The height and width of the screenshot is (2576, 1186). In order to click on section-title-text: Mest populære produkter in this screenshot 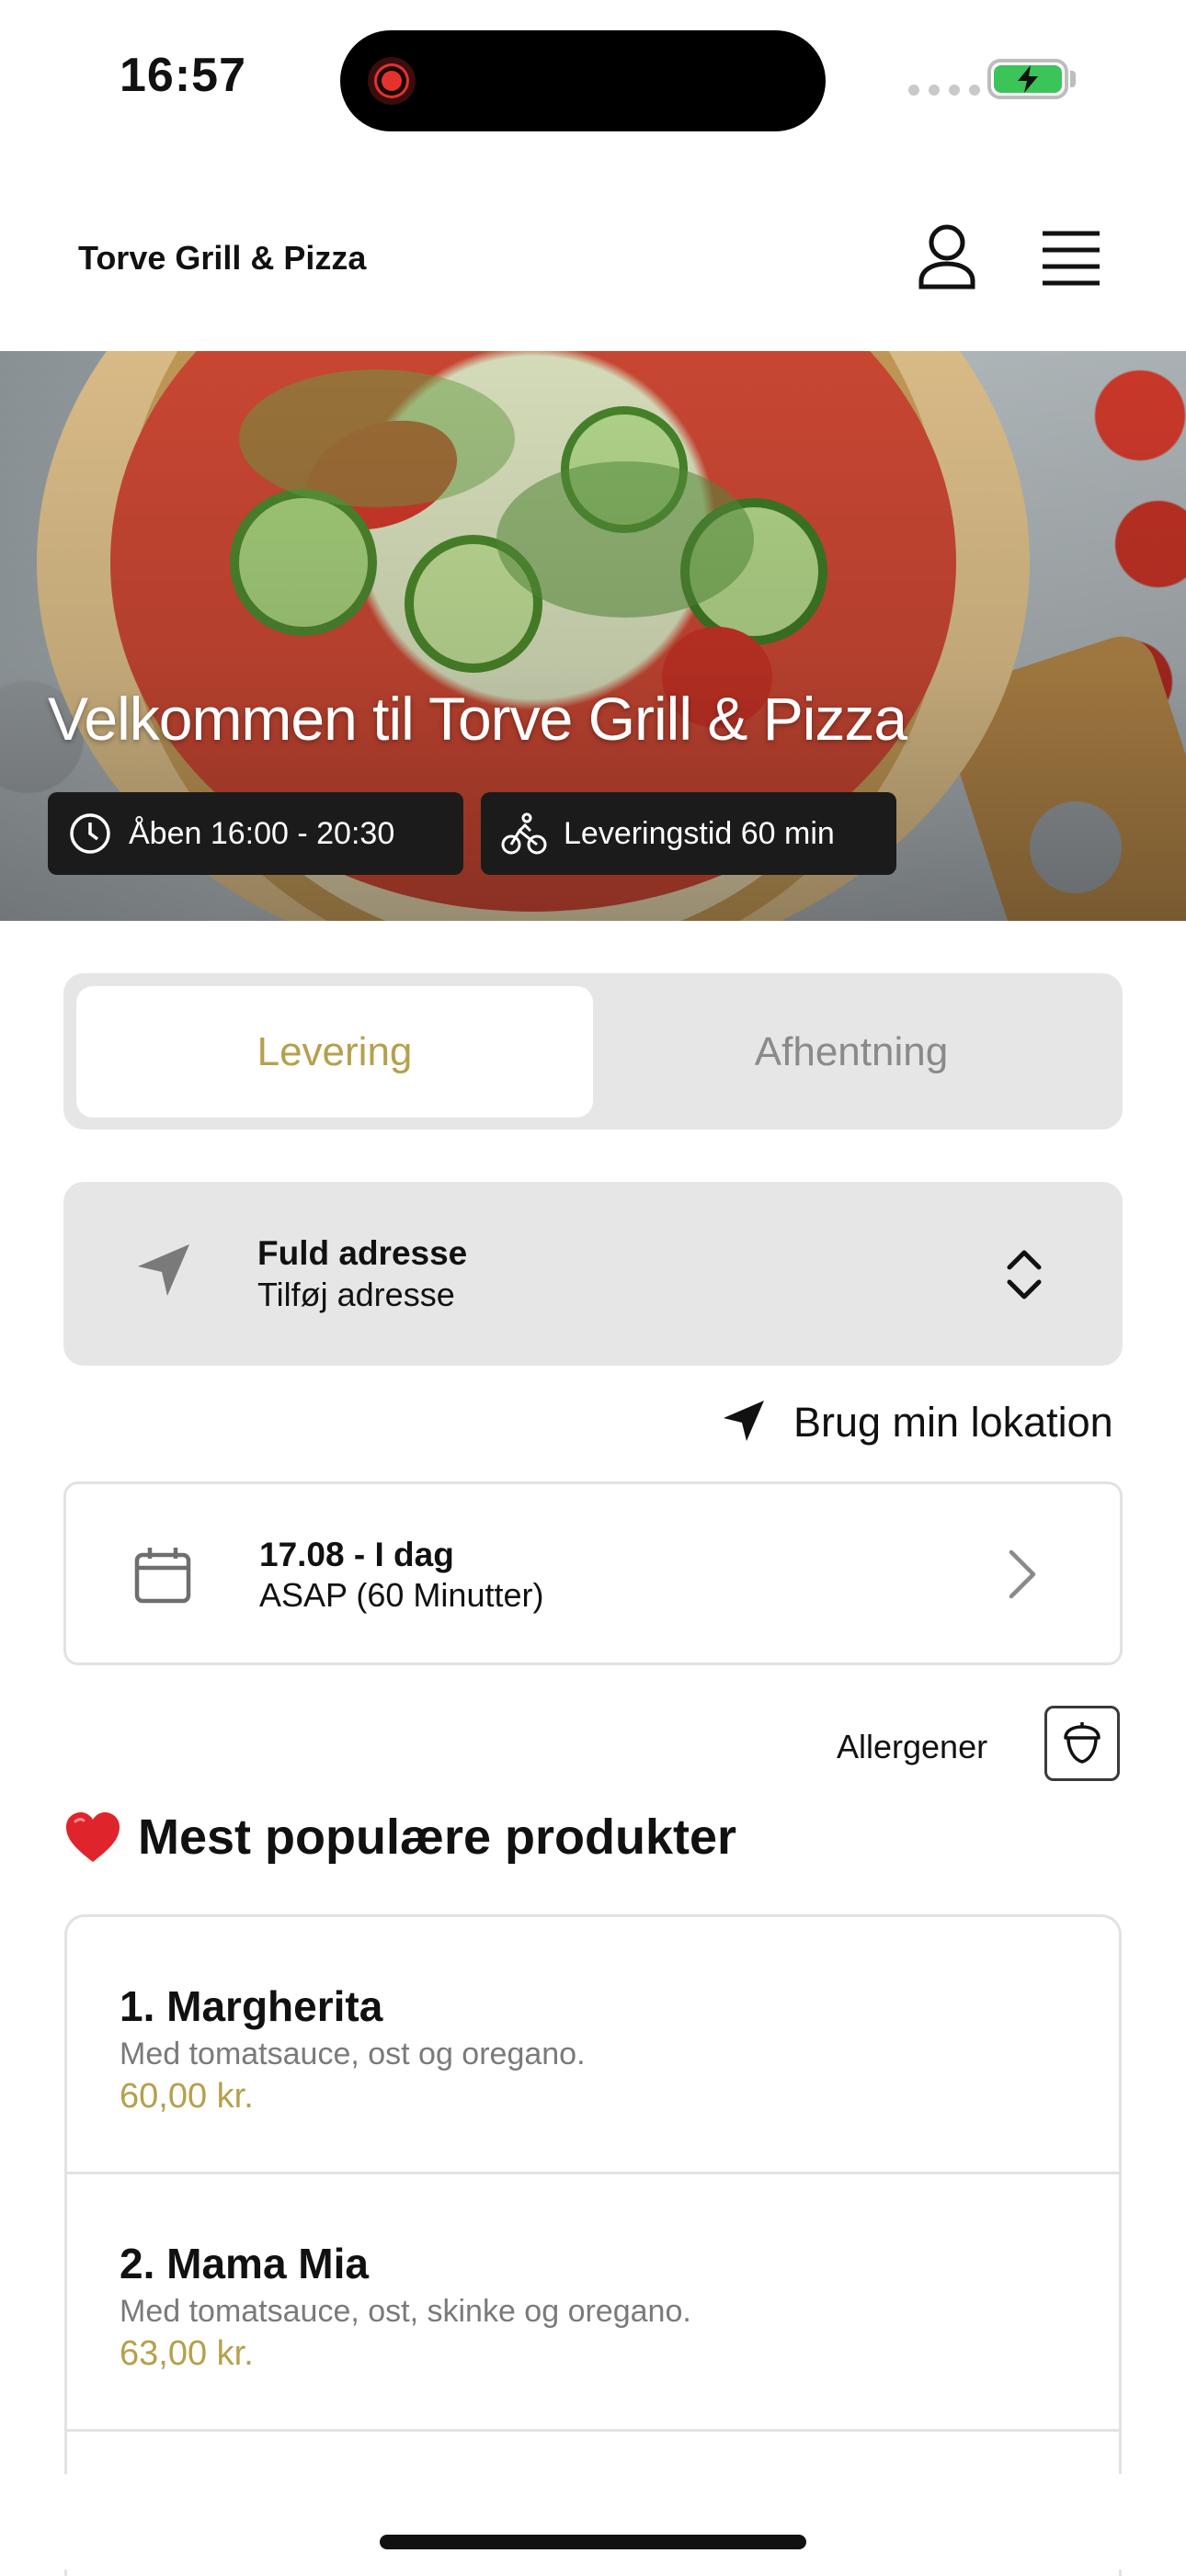, I will do `click(437, 1838)`.